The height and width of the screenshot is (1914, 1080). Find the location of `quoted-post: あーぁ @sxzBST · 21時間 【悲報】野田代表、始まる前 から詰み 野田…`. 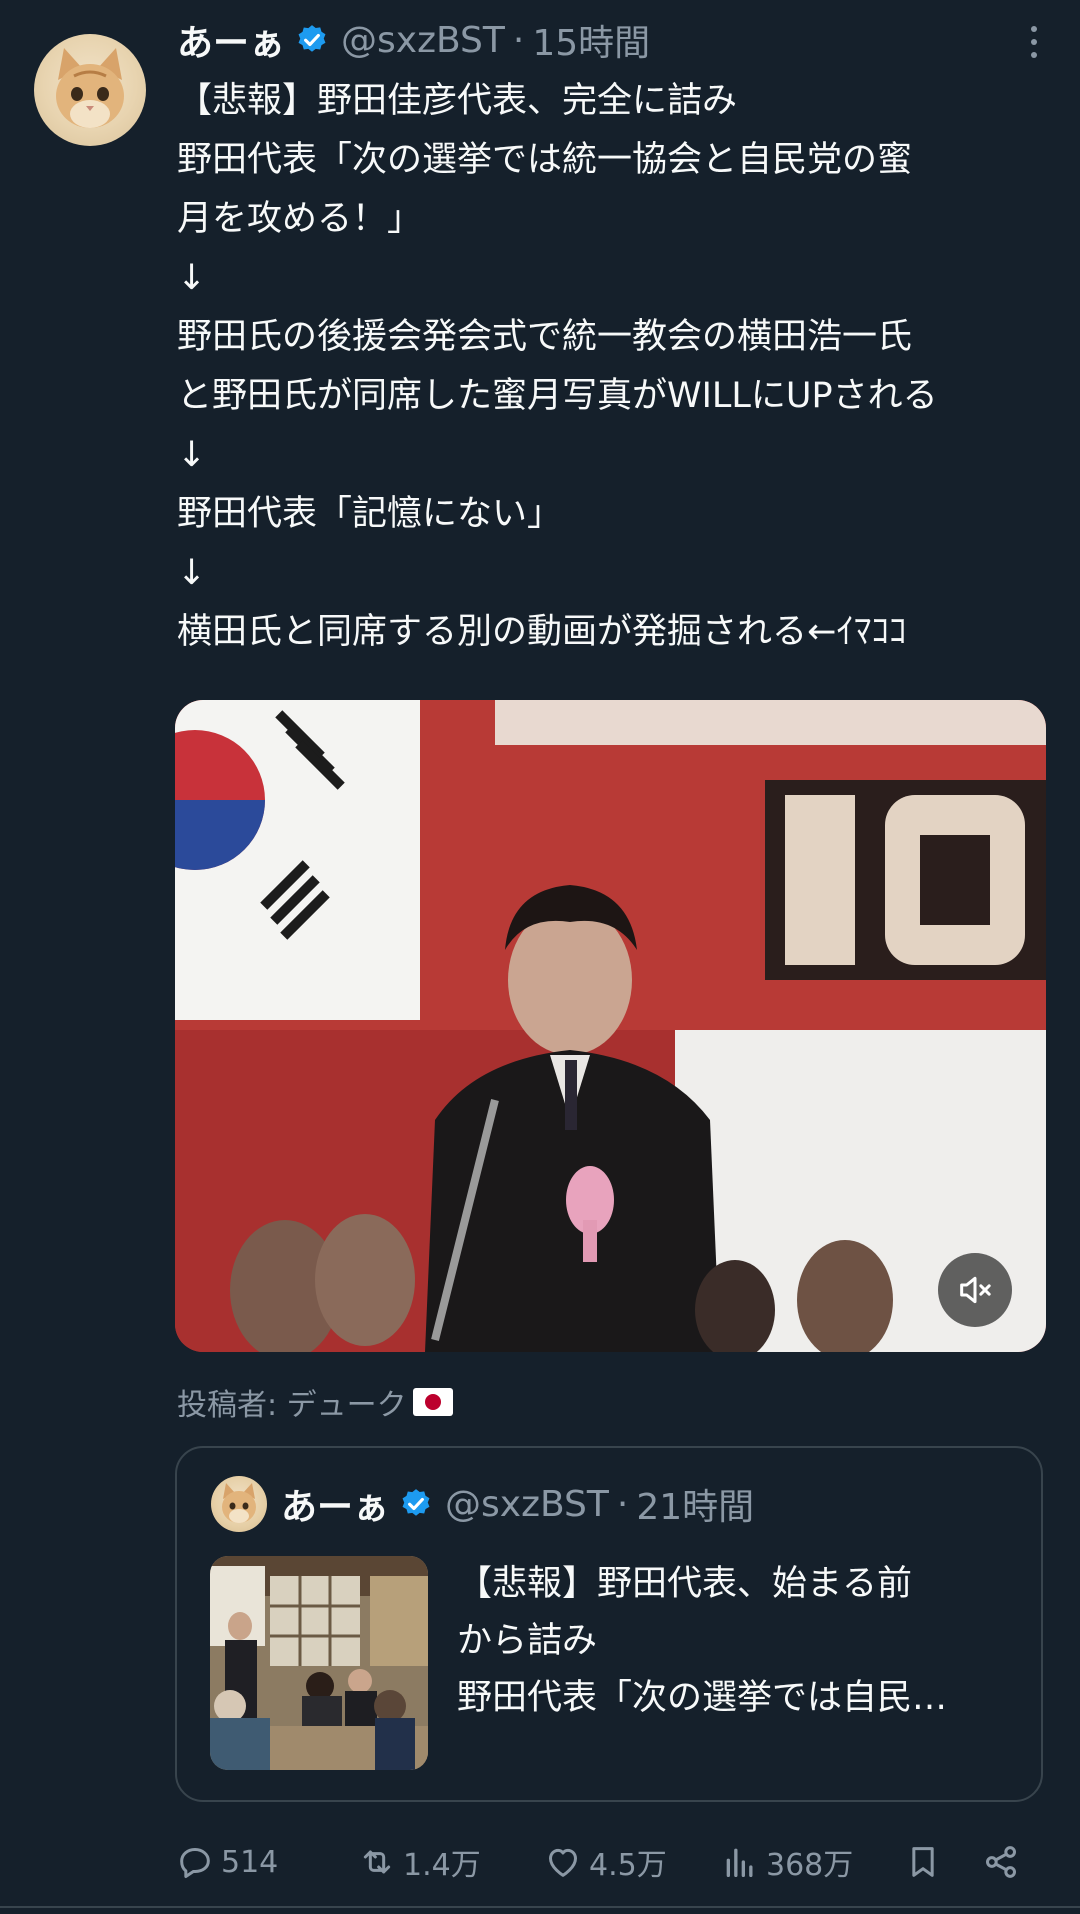

quoted-post: あーぁ @sxzBST · 21時間 【悲報】野田代表、始まる前 から詰み 野田… is located at coordinates (609, 1624).